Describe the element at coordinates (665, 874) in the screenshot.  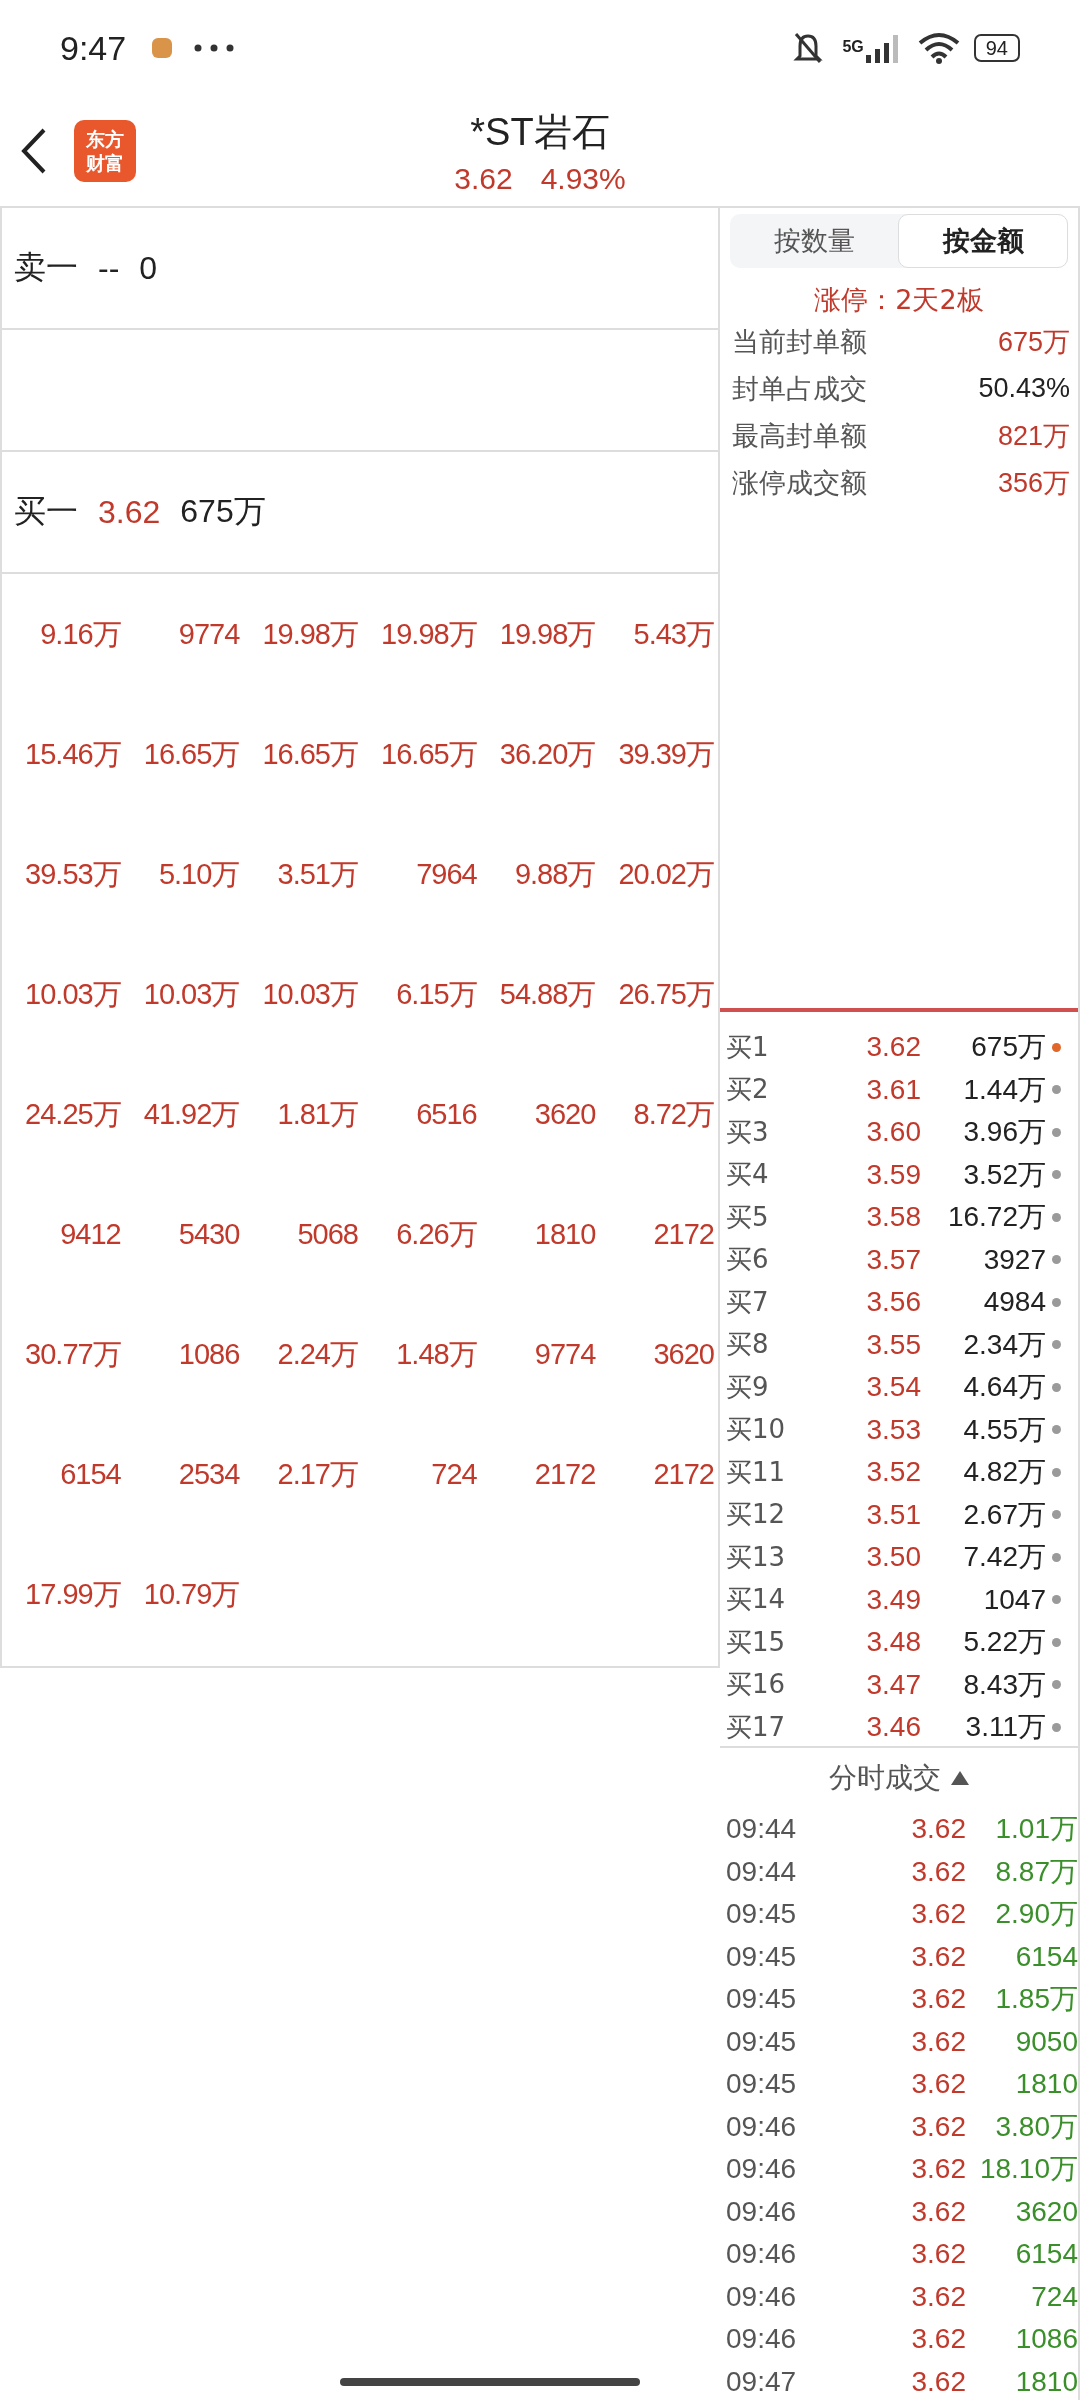
I see `trade-amount: 20.02万` at that location.